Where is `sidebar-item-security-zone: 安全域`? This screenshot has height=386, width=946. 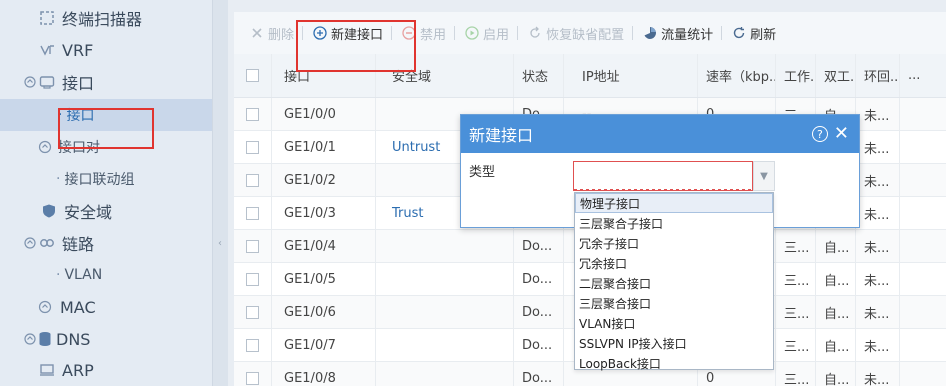
sidebar-item-security-zone: 安全域 is located at coordinates (106, 211).